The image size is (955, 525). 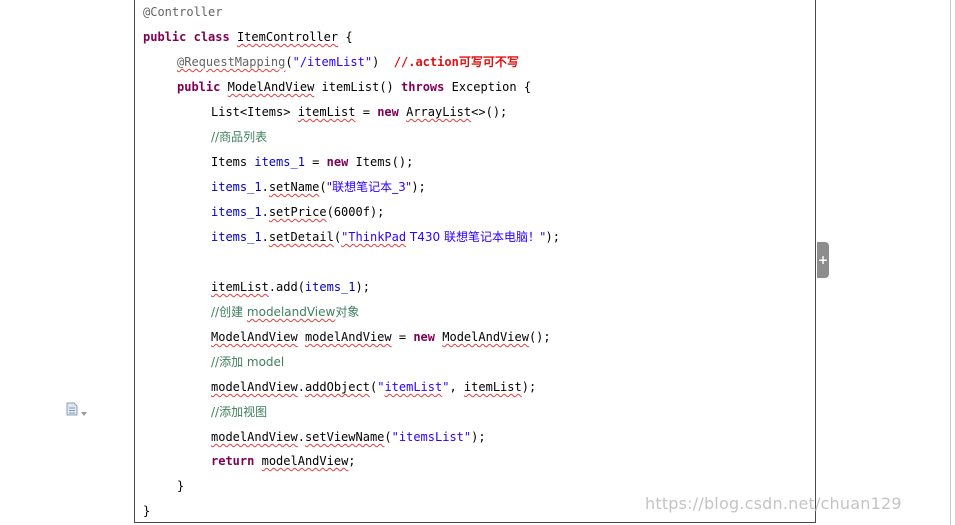 What do you see at coordinates (84, 410) in the screenshot?
I see `dropdown-arrow-icon` at bounding box center [84, 410].